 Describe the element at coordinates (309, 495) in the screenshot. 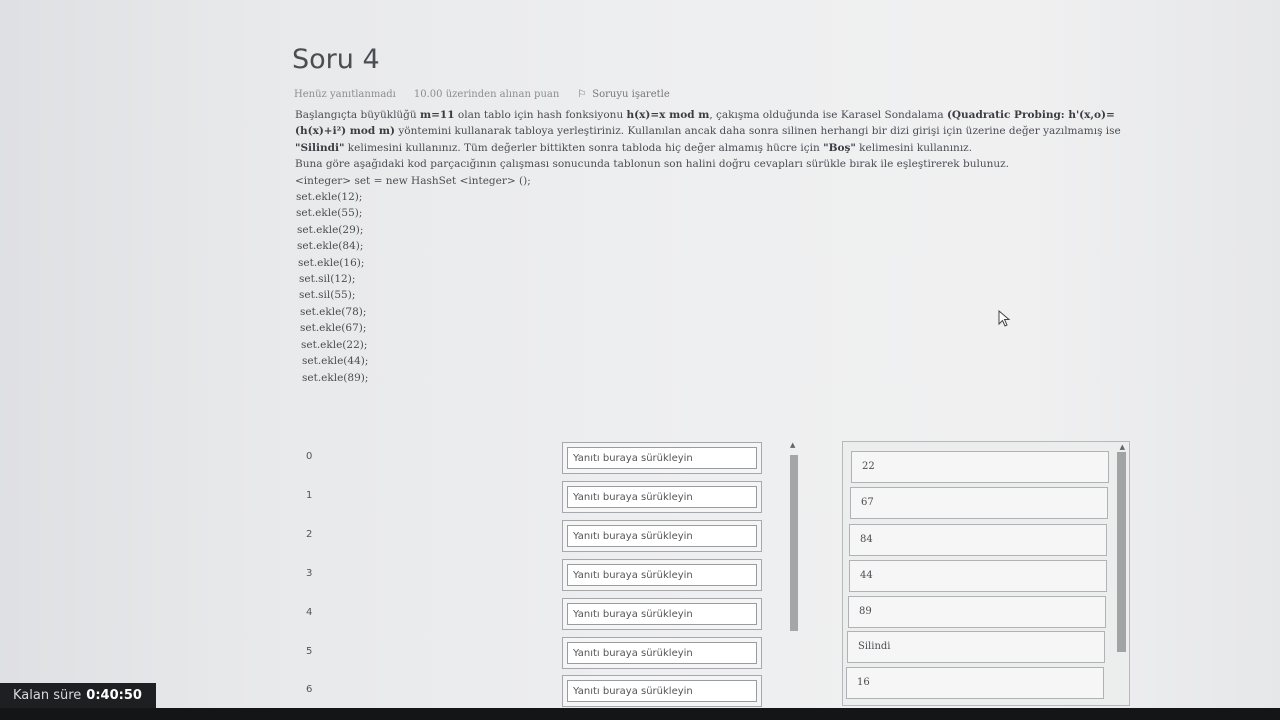

I see `row-index: 1` at that location.